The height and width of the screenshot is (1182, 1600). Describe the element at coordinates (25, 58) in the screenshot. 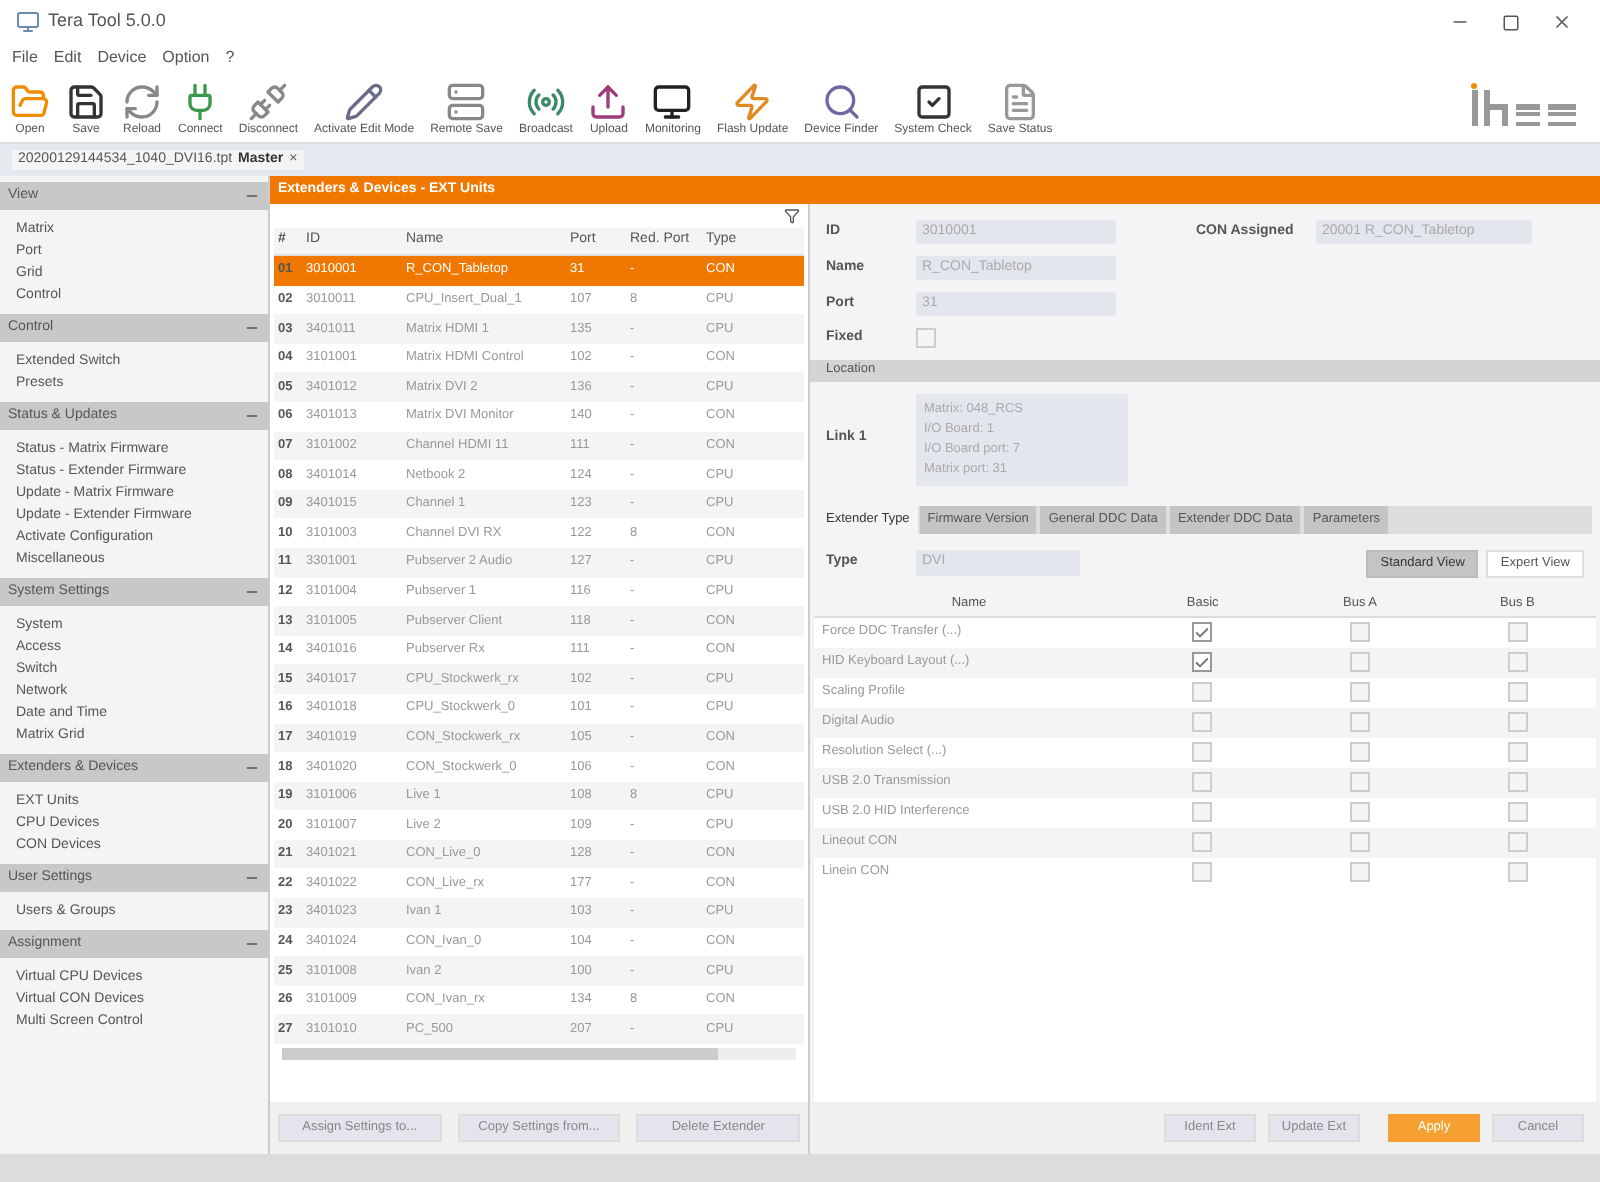

I see `menu-item: File` at that location.